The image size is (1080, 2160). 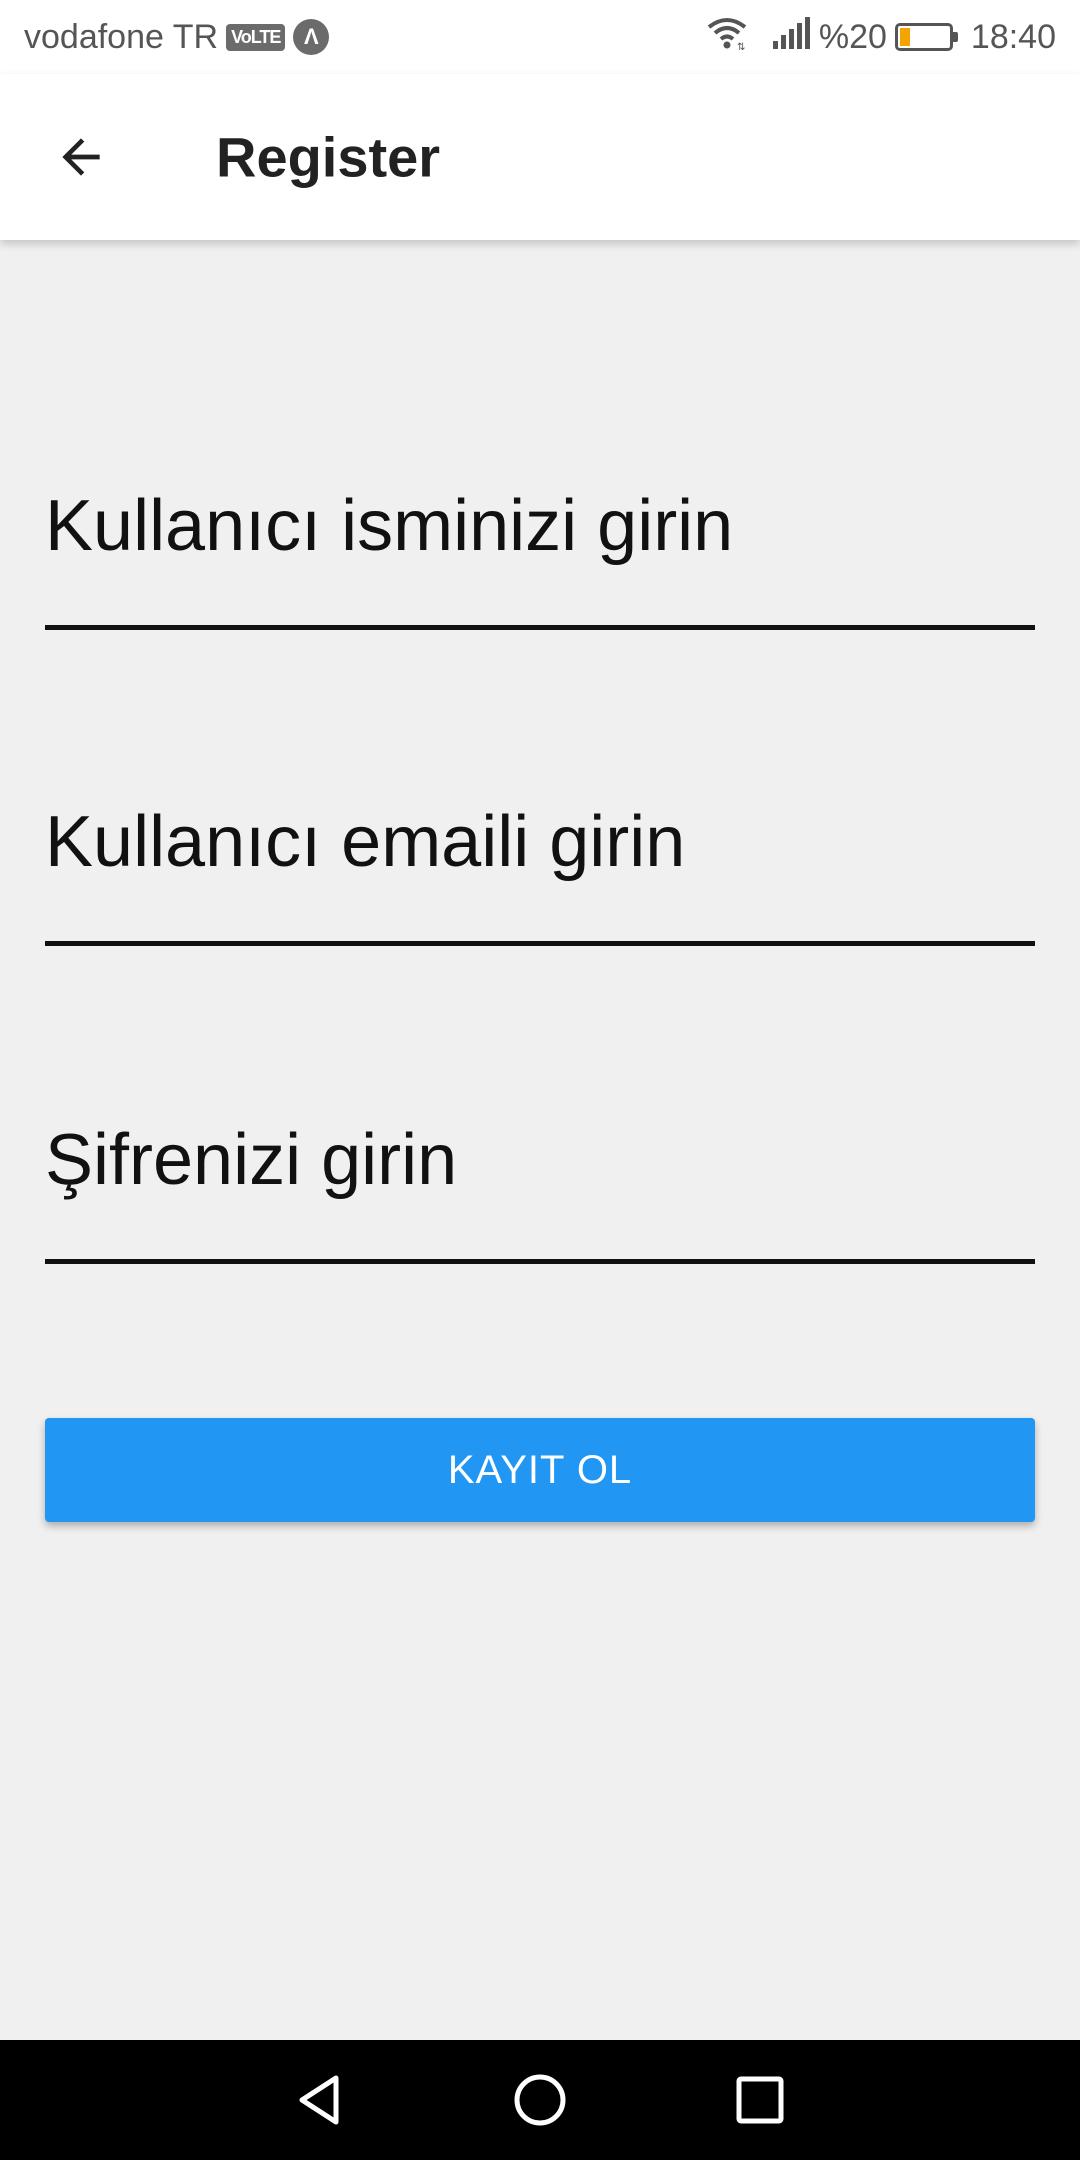 I want to click on email-field-container, so click(x=540, y=871).